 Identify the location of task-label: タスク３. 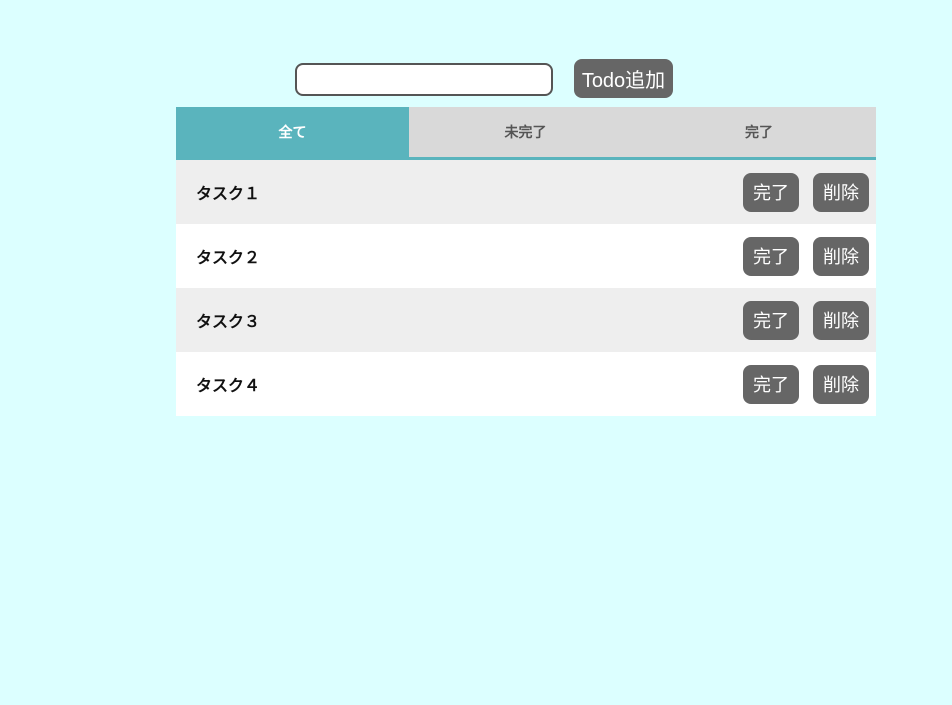
(228, 321).